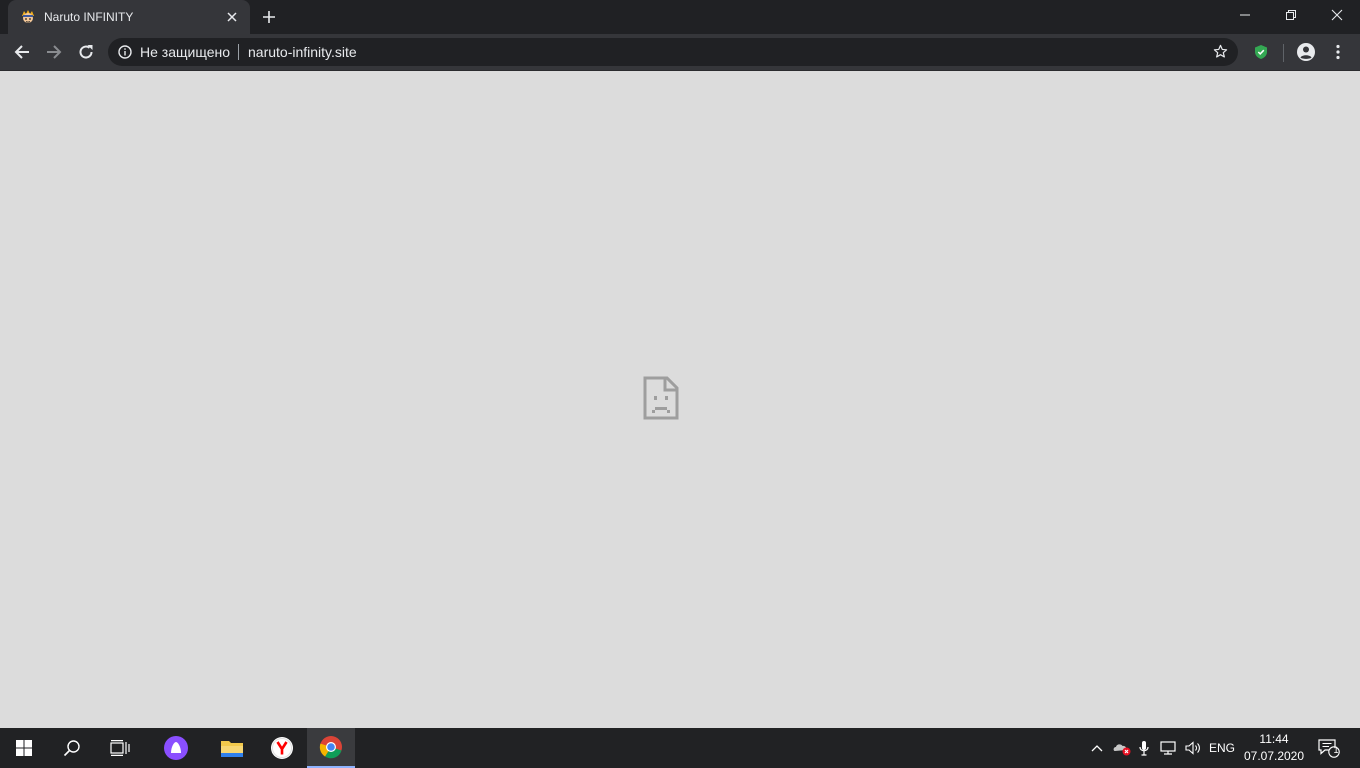 This screenshot has height=768, width=1360. Describe the element at coordinates (1274, 756) in the screenshot. I see `clock-date: 07.07.2020` at that location.